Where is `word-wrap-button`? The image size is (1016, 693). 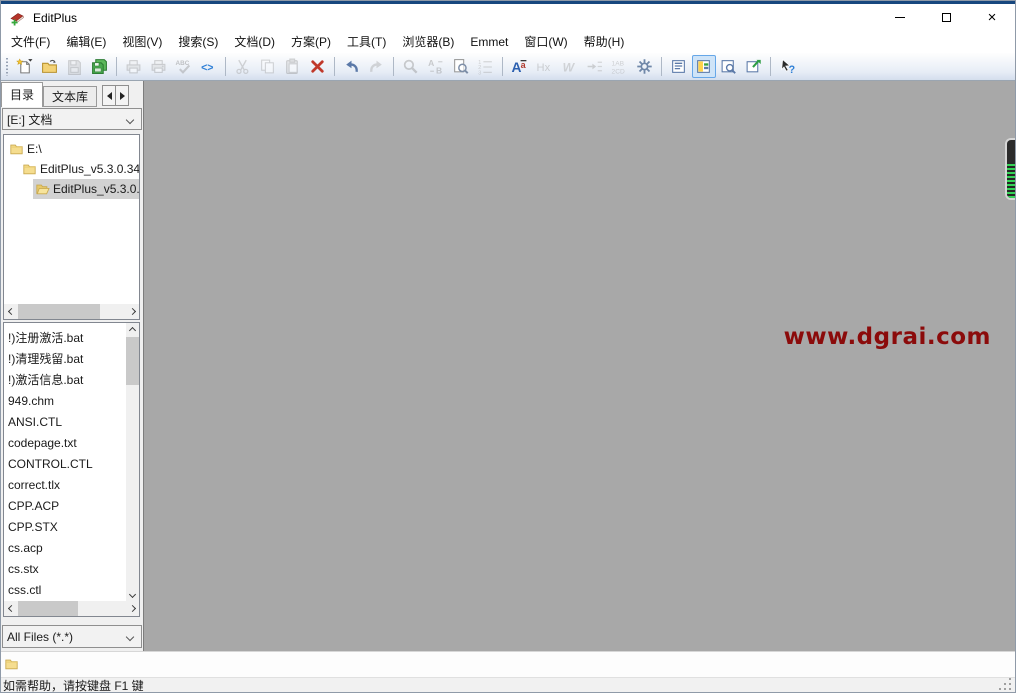
word-wrap-button is located at coordinates (570, 66).